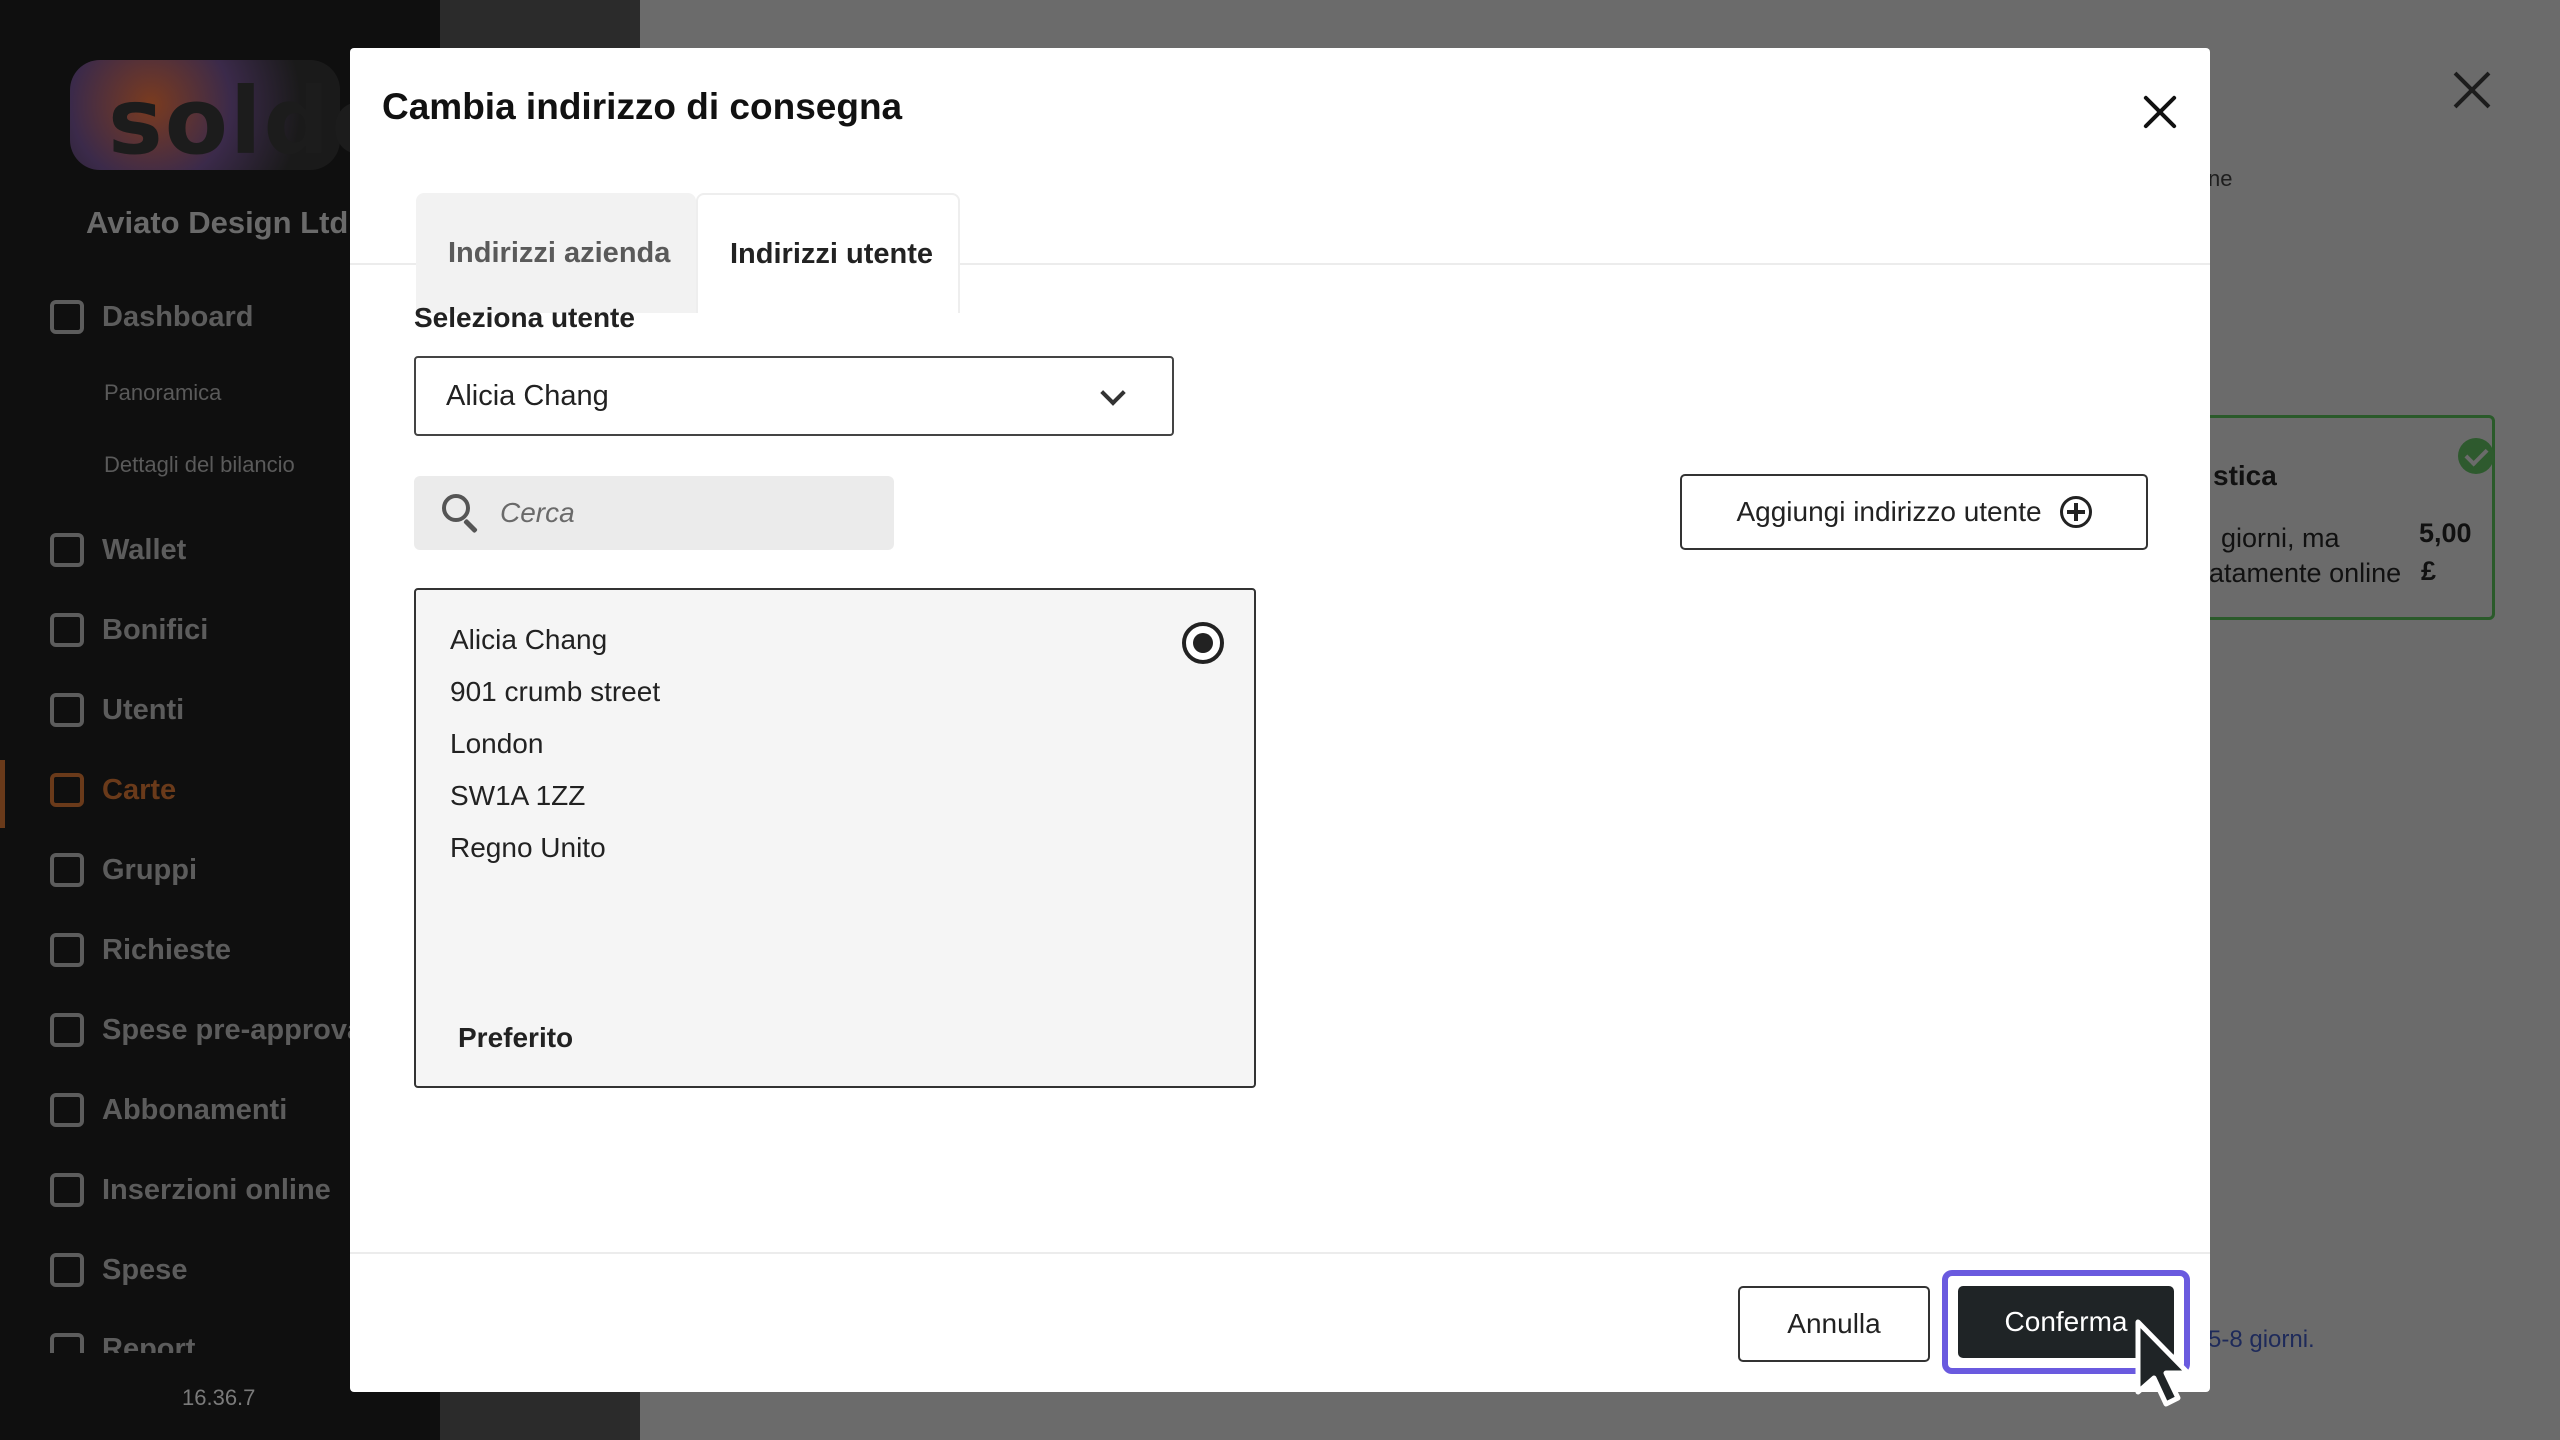 This screenshot has width=2560, height=1440. What do you see at coordinates (151, 317) in the screenshot?
I see `sidebar-item-dashboard: Dashboard` at bounding box center [151, 317].